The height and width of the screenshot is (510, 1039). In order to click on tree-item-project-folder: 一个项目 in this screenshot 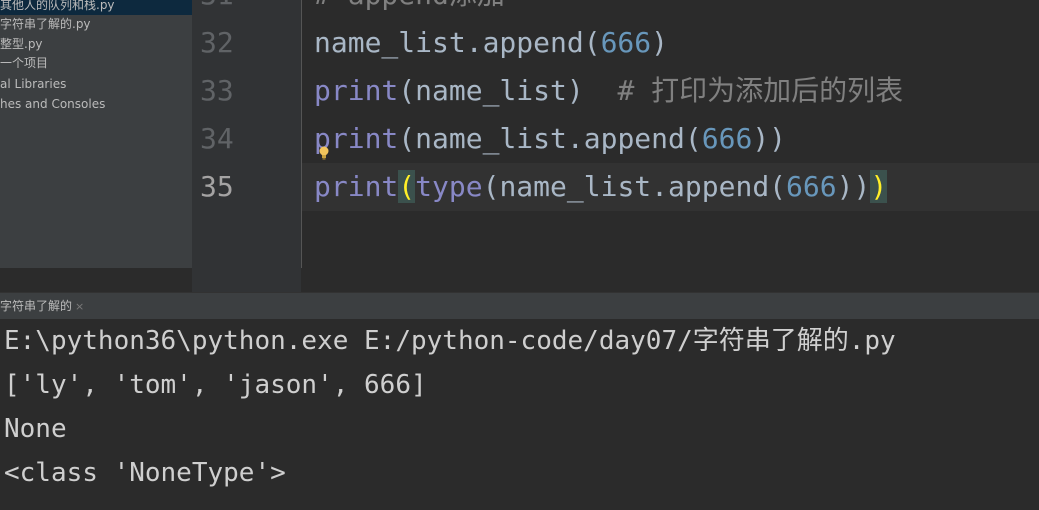, I will do `click(24, 63)`.